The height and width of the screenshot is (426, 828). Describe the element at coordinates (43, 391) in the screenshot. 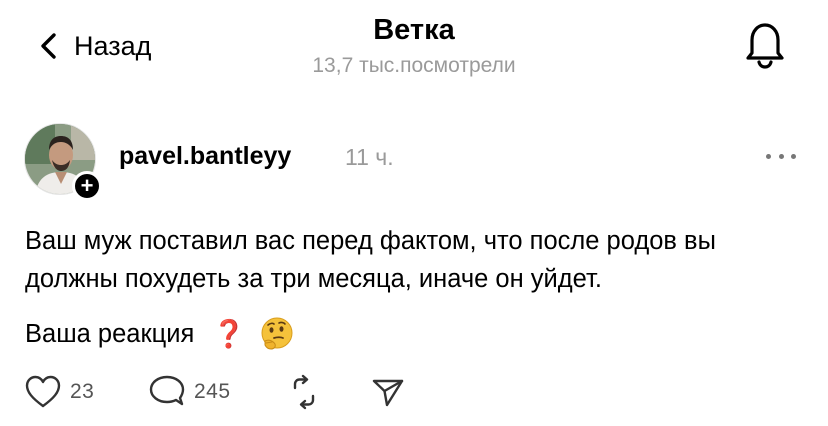

I see `heart-icon` at that location.